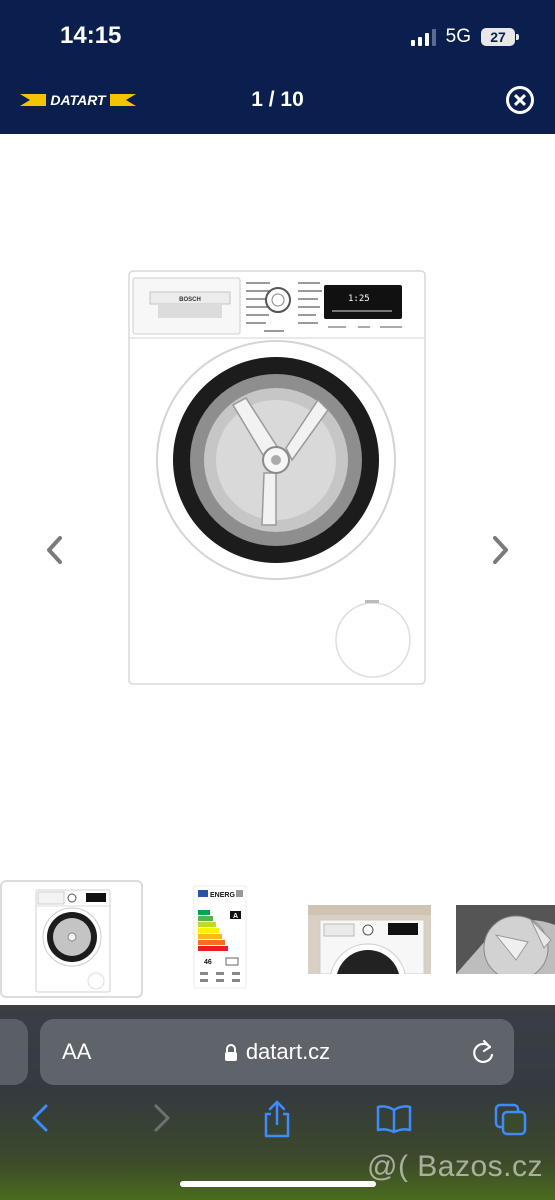 The height and width of the screenshot is (1200, 555). What do you see at coordinates (55, 550) in the screenshot?
I see `previous-image-arrow-icon` at bounding box center [55, 550].